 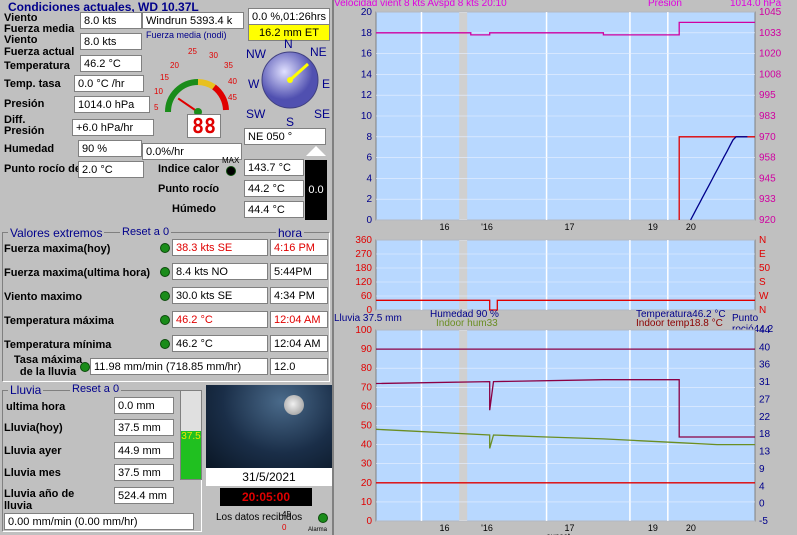 I want to click on x-tick: '16, so click(x=487, y=227).